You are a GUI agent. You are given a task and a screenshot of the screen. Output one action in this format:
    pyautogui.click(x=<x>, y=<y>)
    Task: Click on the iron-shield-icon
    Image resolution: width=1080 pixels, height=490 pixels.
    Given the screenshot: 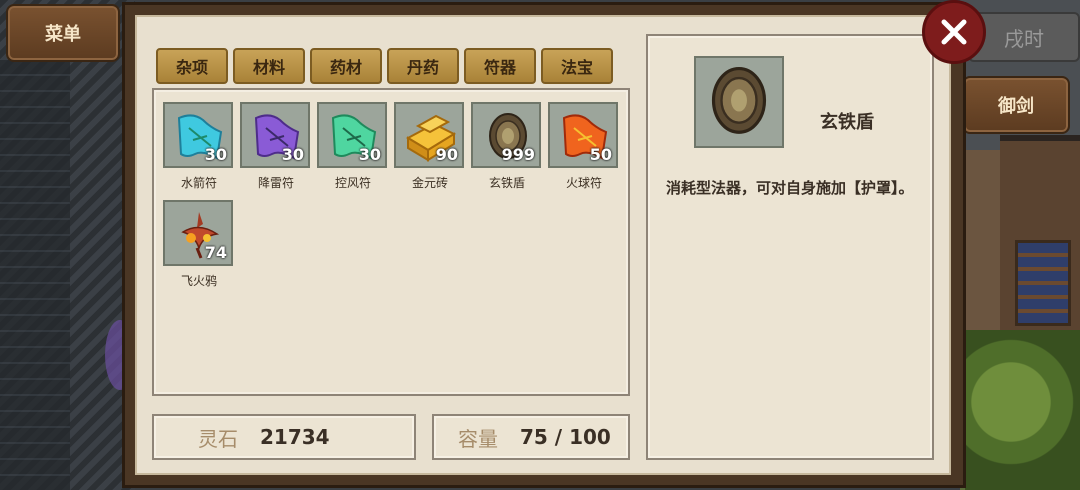 What is the action you would take?
    pyautogui.click(x=739, y=100)
    